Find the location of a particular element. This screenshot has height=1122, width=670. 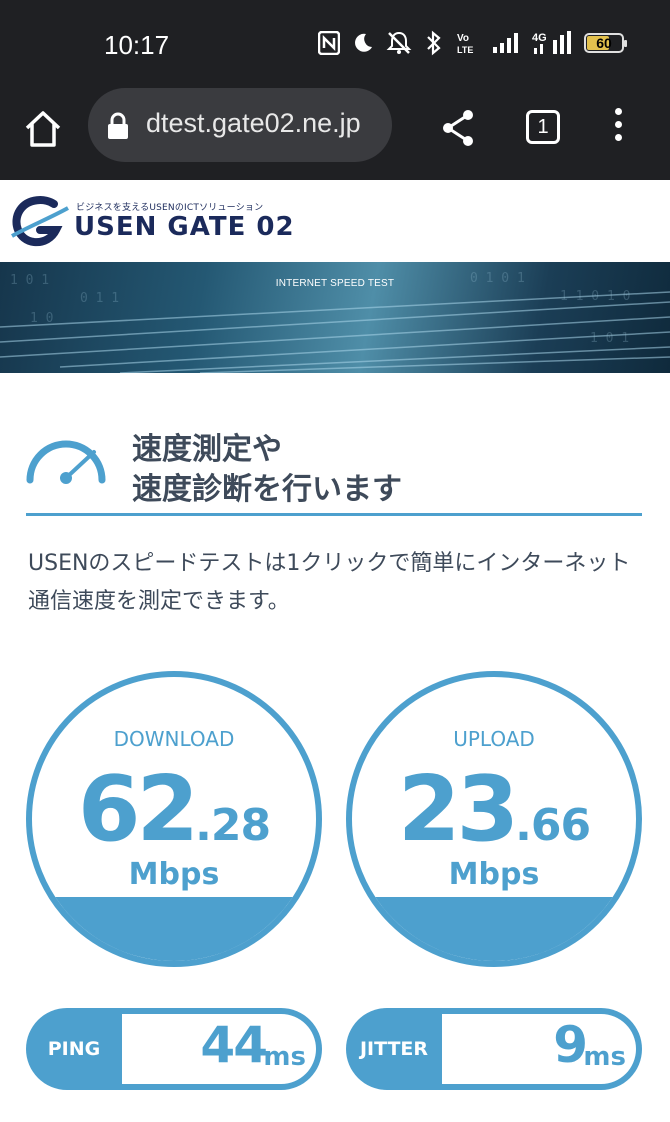

volte-icon: Vo LTE is located at coordinates (465, 44).